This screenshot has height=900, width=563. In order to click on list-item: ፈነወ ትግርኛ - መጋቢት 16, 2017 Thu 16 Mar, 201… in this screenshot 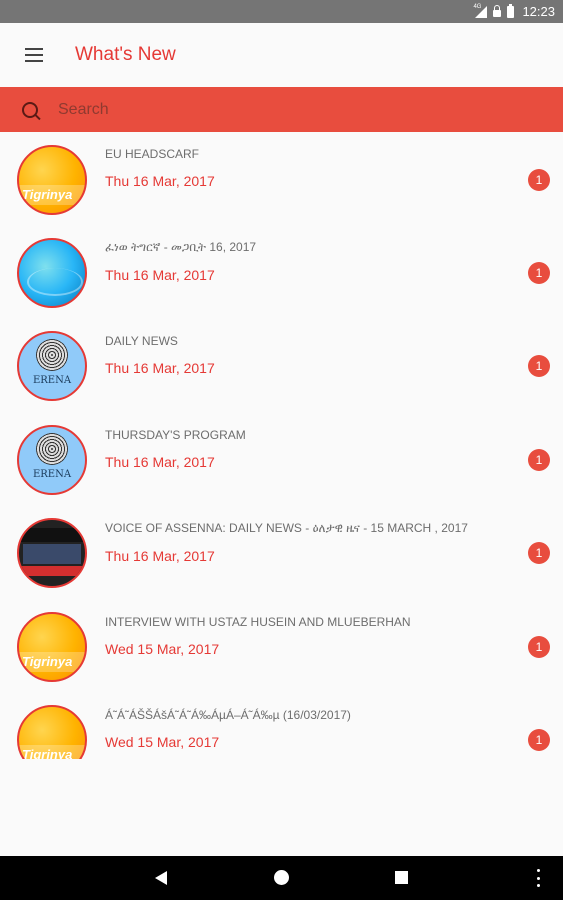, I will do `click(281, 273)`.